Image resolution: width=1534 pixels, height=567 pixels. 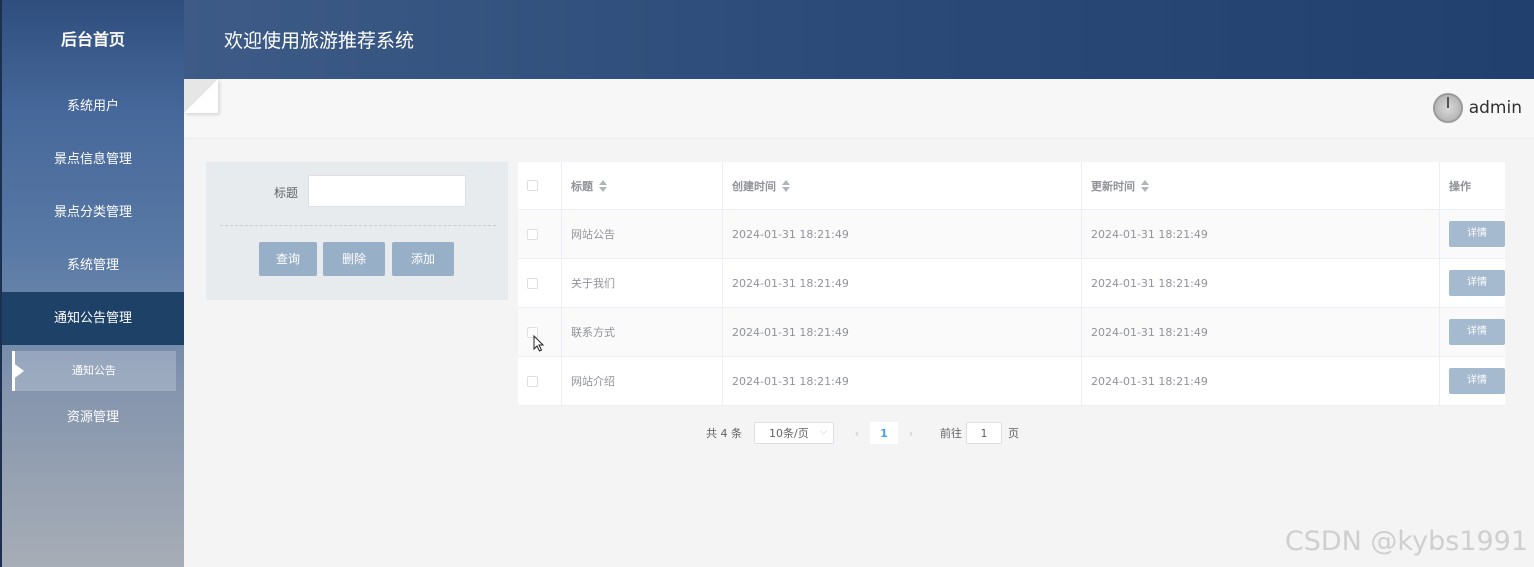 What do you see at coordinates (859, 39) in the screenshot?
I see `top-header: 欢迎使用旅游推荐系统` at bounding box center [859, 39].